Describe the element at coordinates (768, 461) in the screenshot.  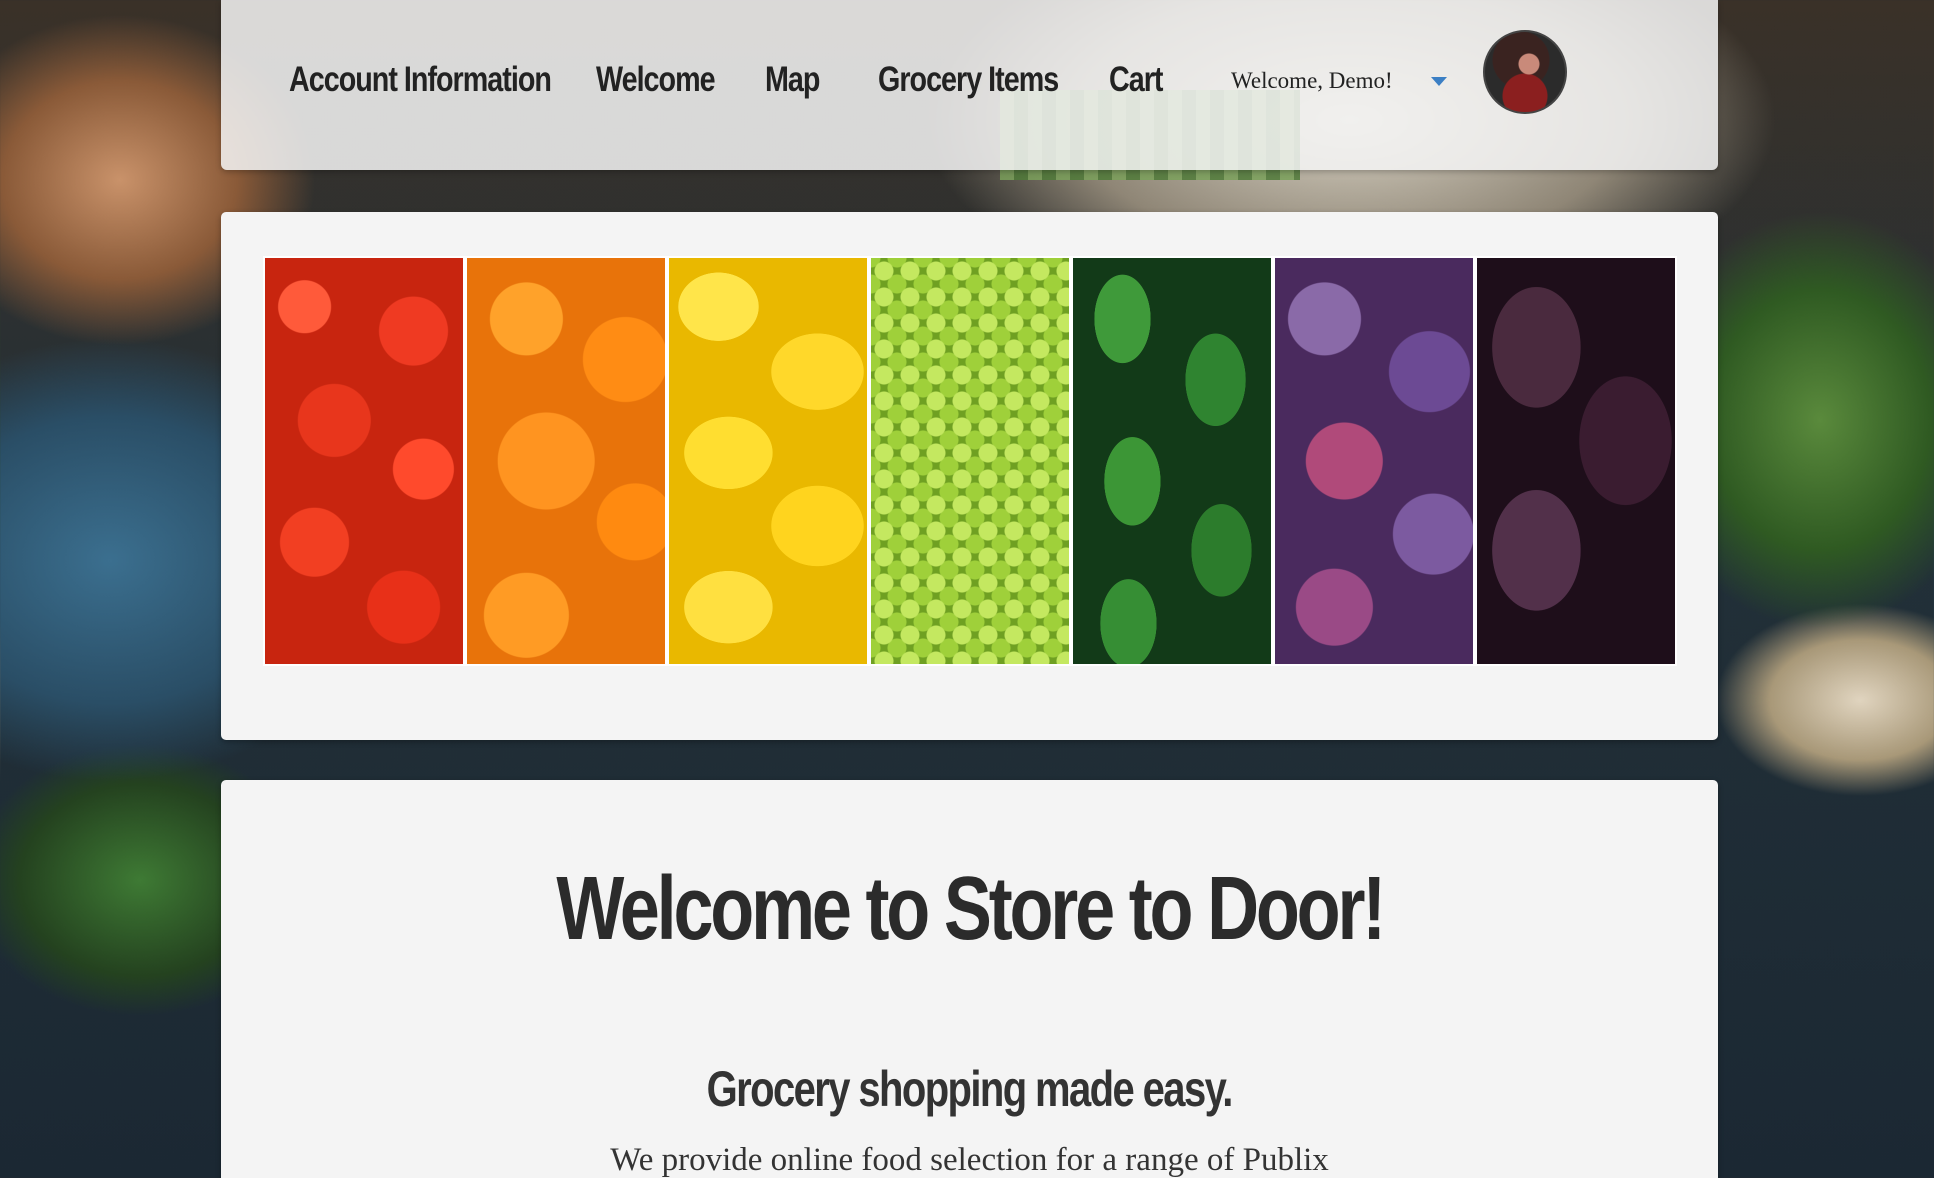
I see `produce-panel-lemons` at that location.